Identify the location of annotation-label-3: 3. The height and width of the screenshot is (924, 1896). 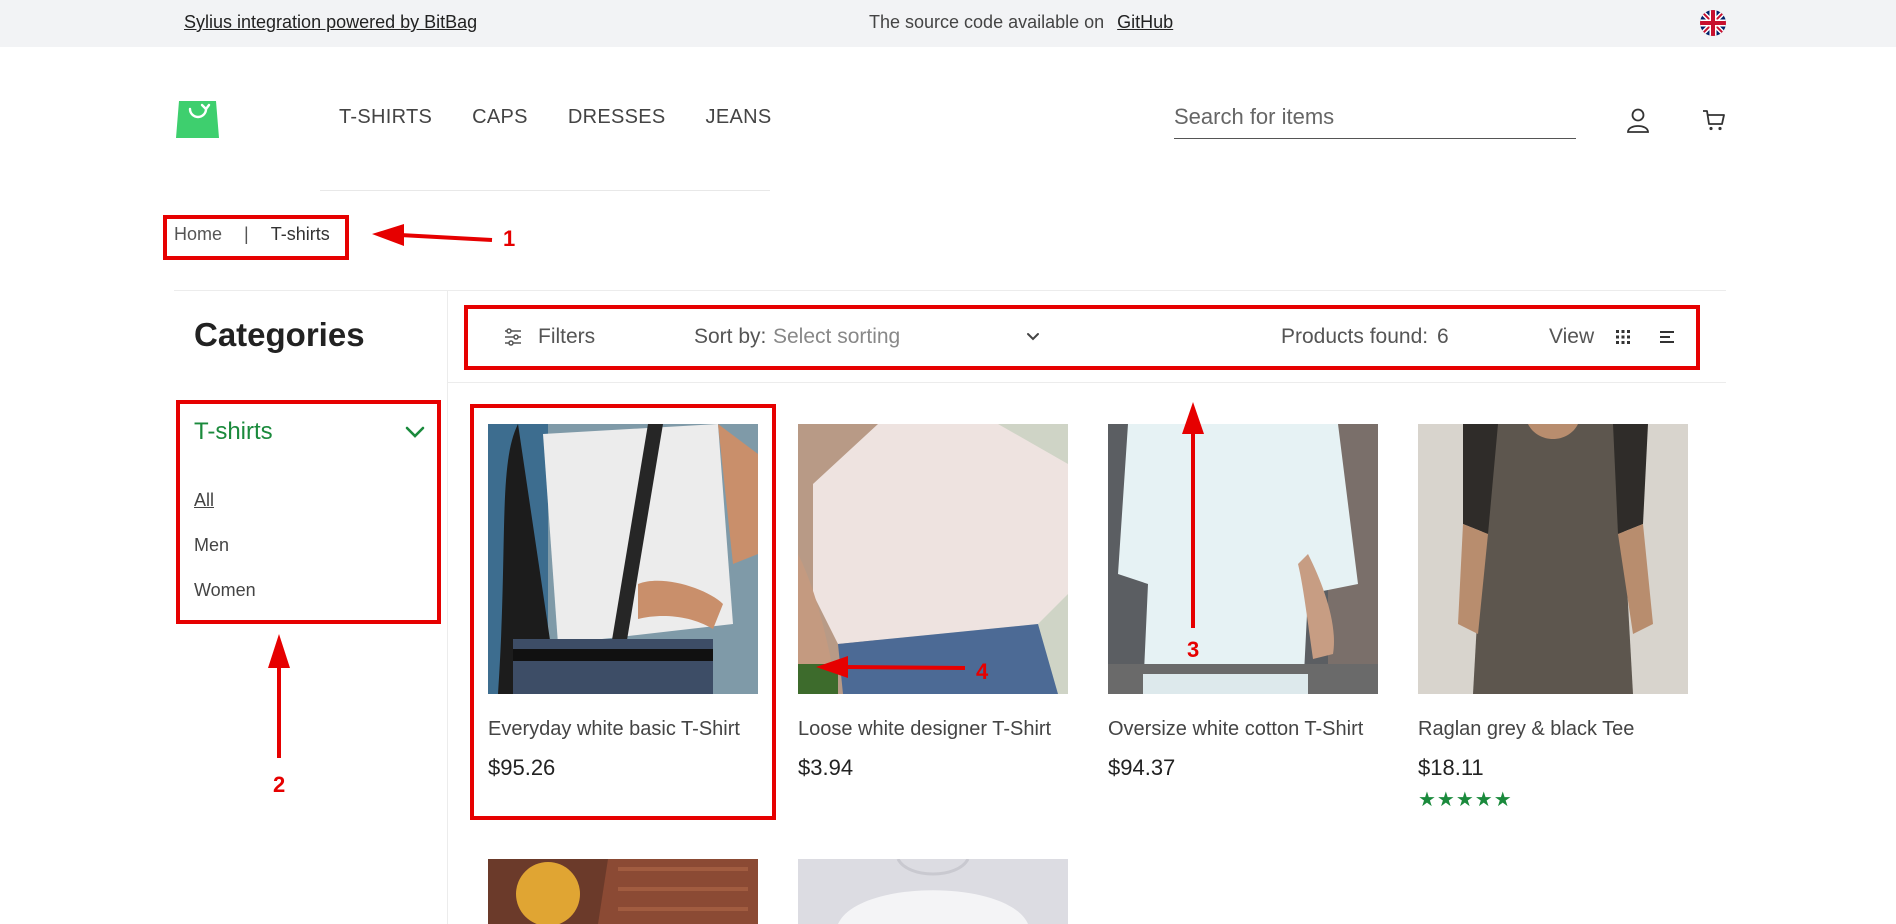
(1193, 649).